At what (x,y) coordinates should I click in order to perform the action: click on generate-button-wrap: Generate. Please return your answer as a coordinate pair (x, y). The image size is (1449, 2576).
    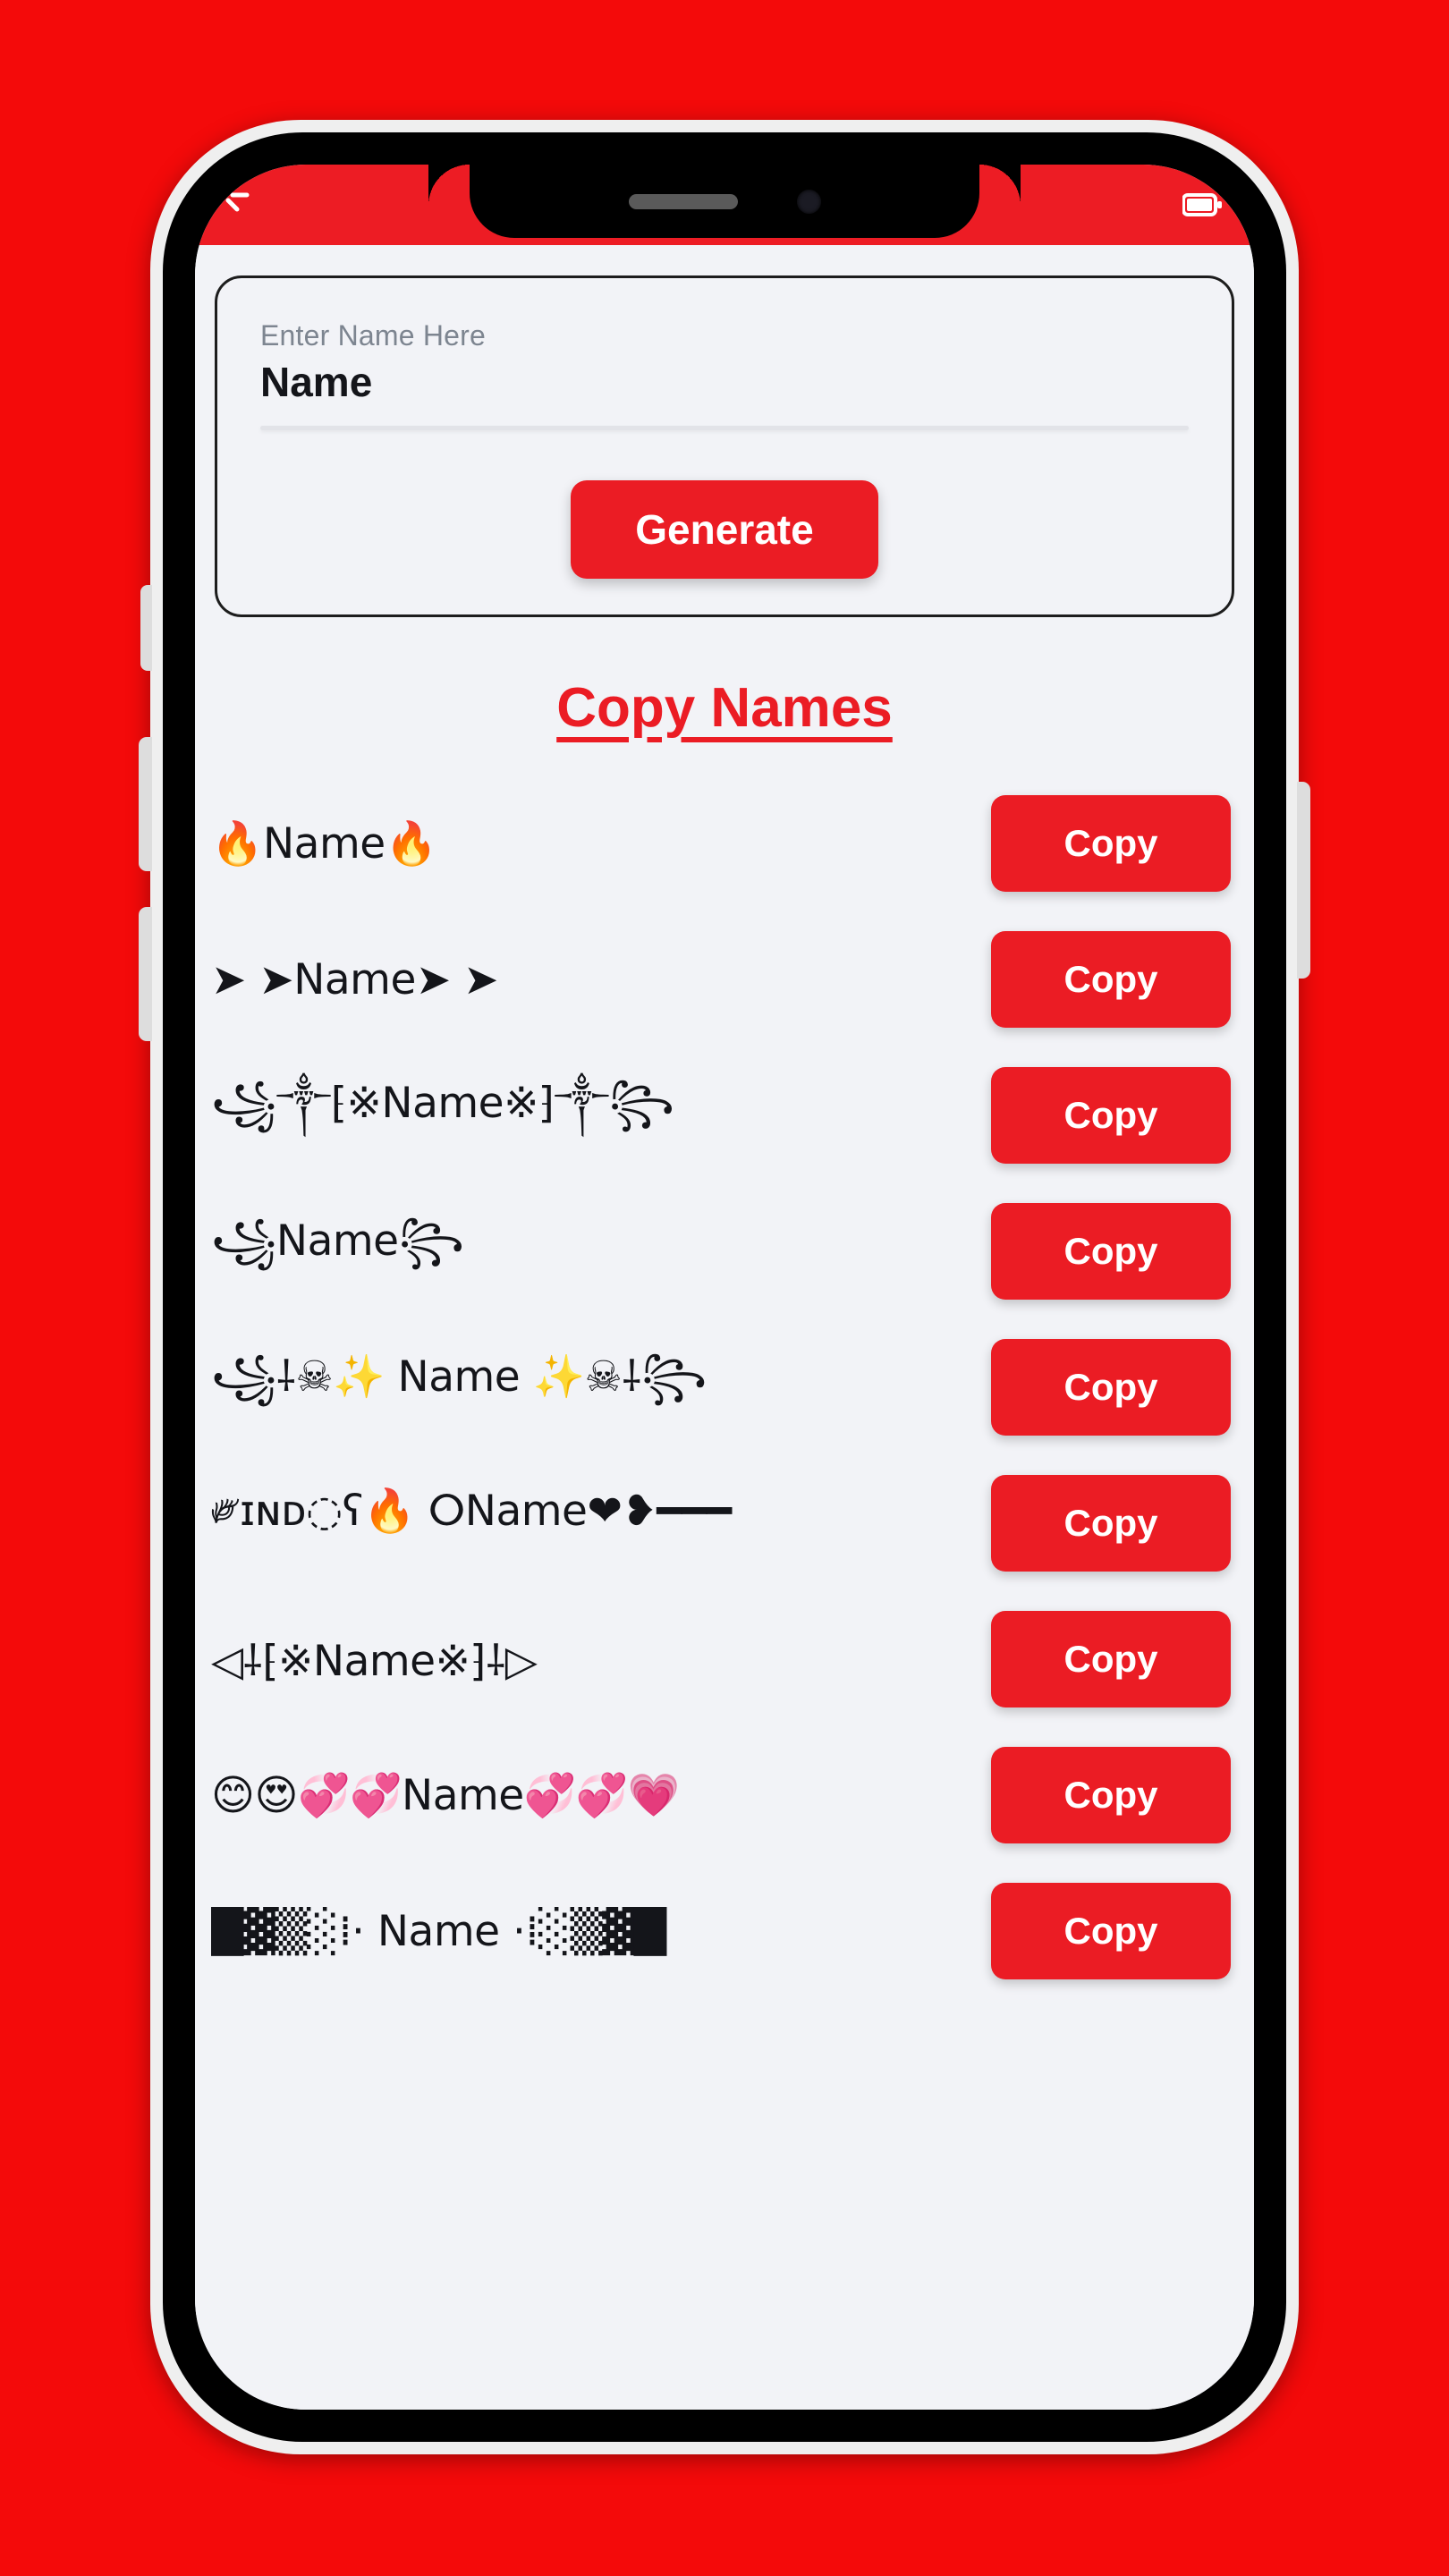
    Looking at the image, I should click on (724, 529).